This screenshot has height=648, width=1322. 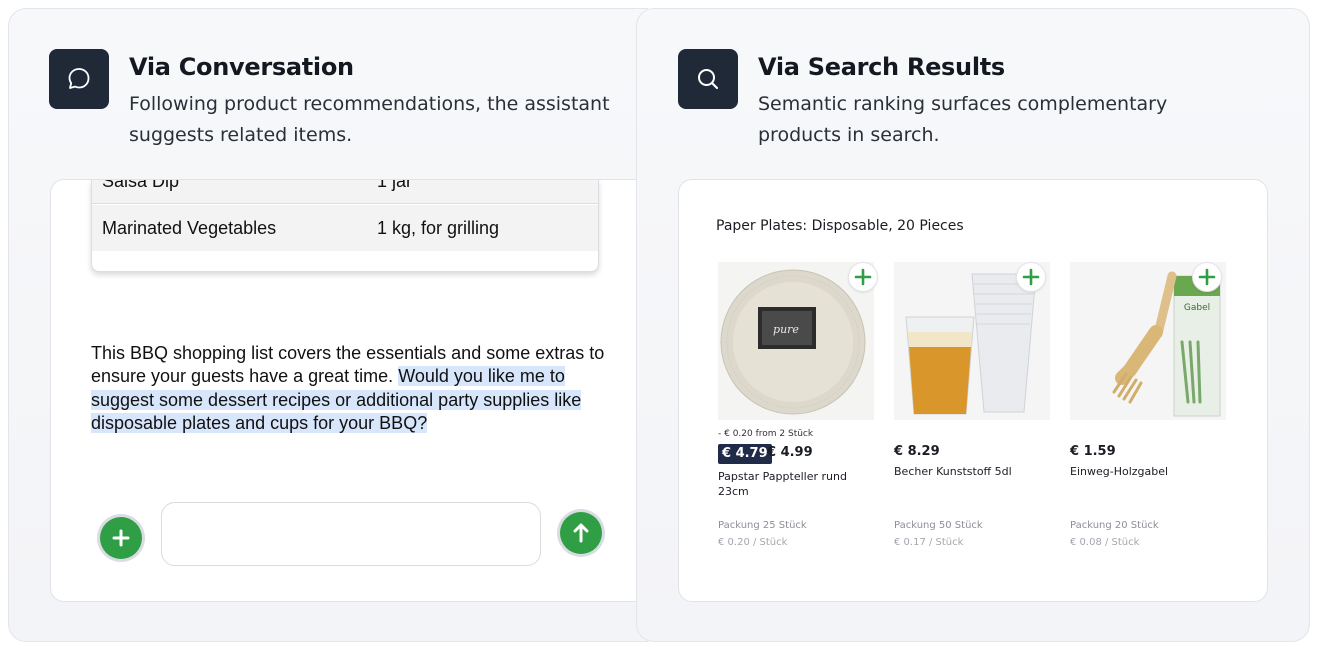 I want to click on table-row: Salsa Dip 1 jar, so click(x=345, y=192).